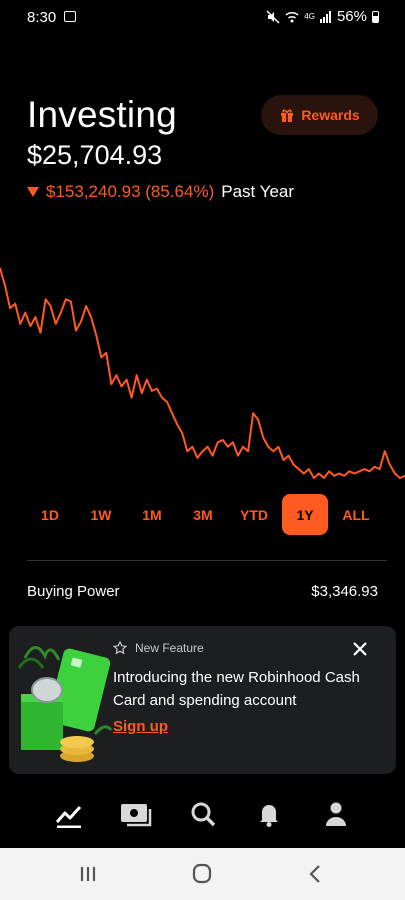  What do you see at coordinates (351, 16) in the screenshot?
I see `battery-percent: 56%` at bounding box center [351, 16].